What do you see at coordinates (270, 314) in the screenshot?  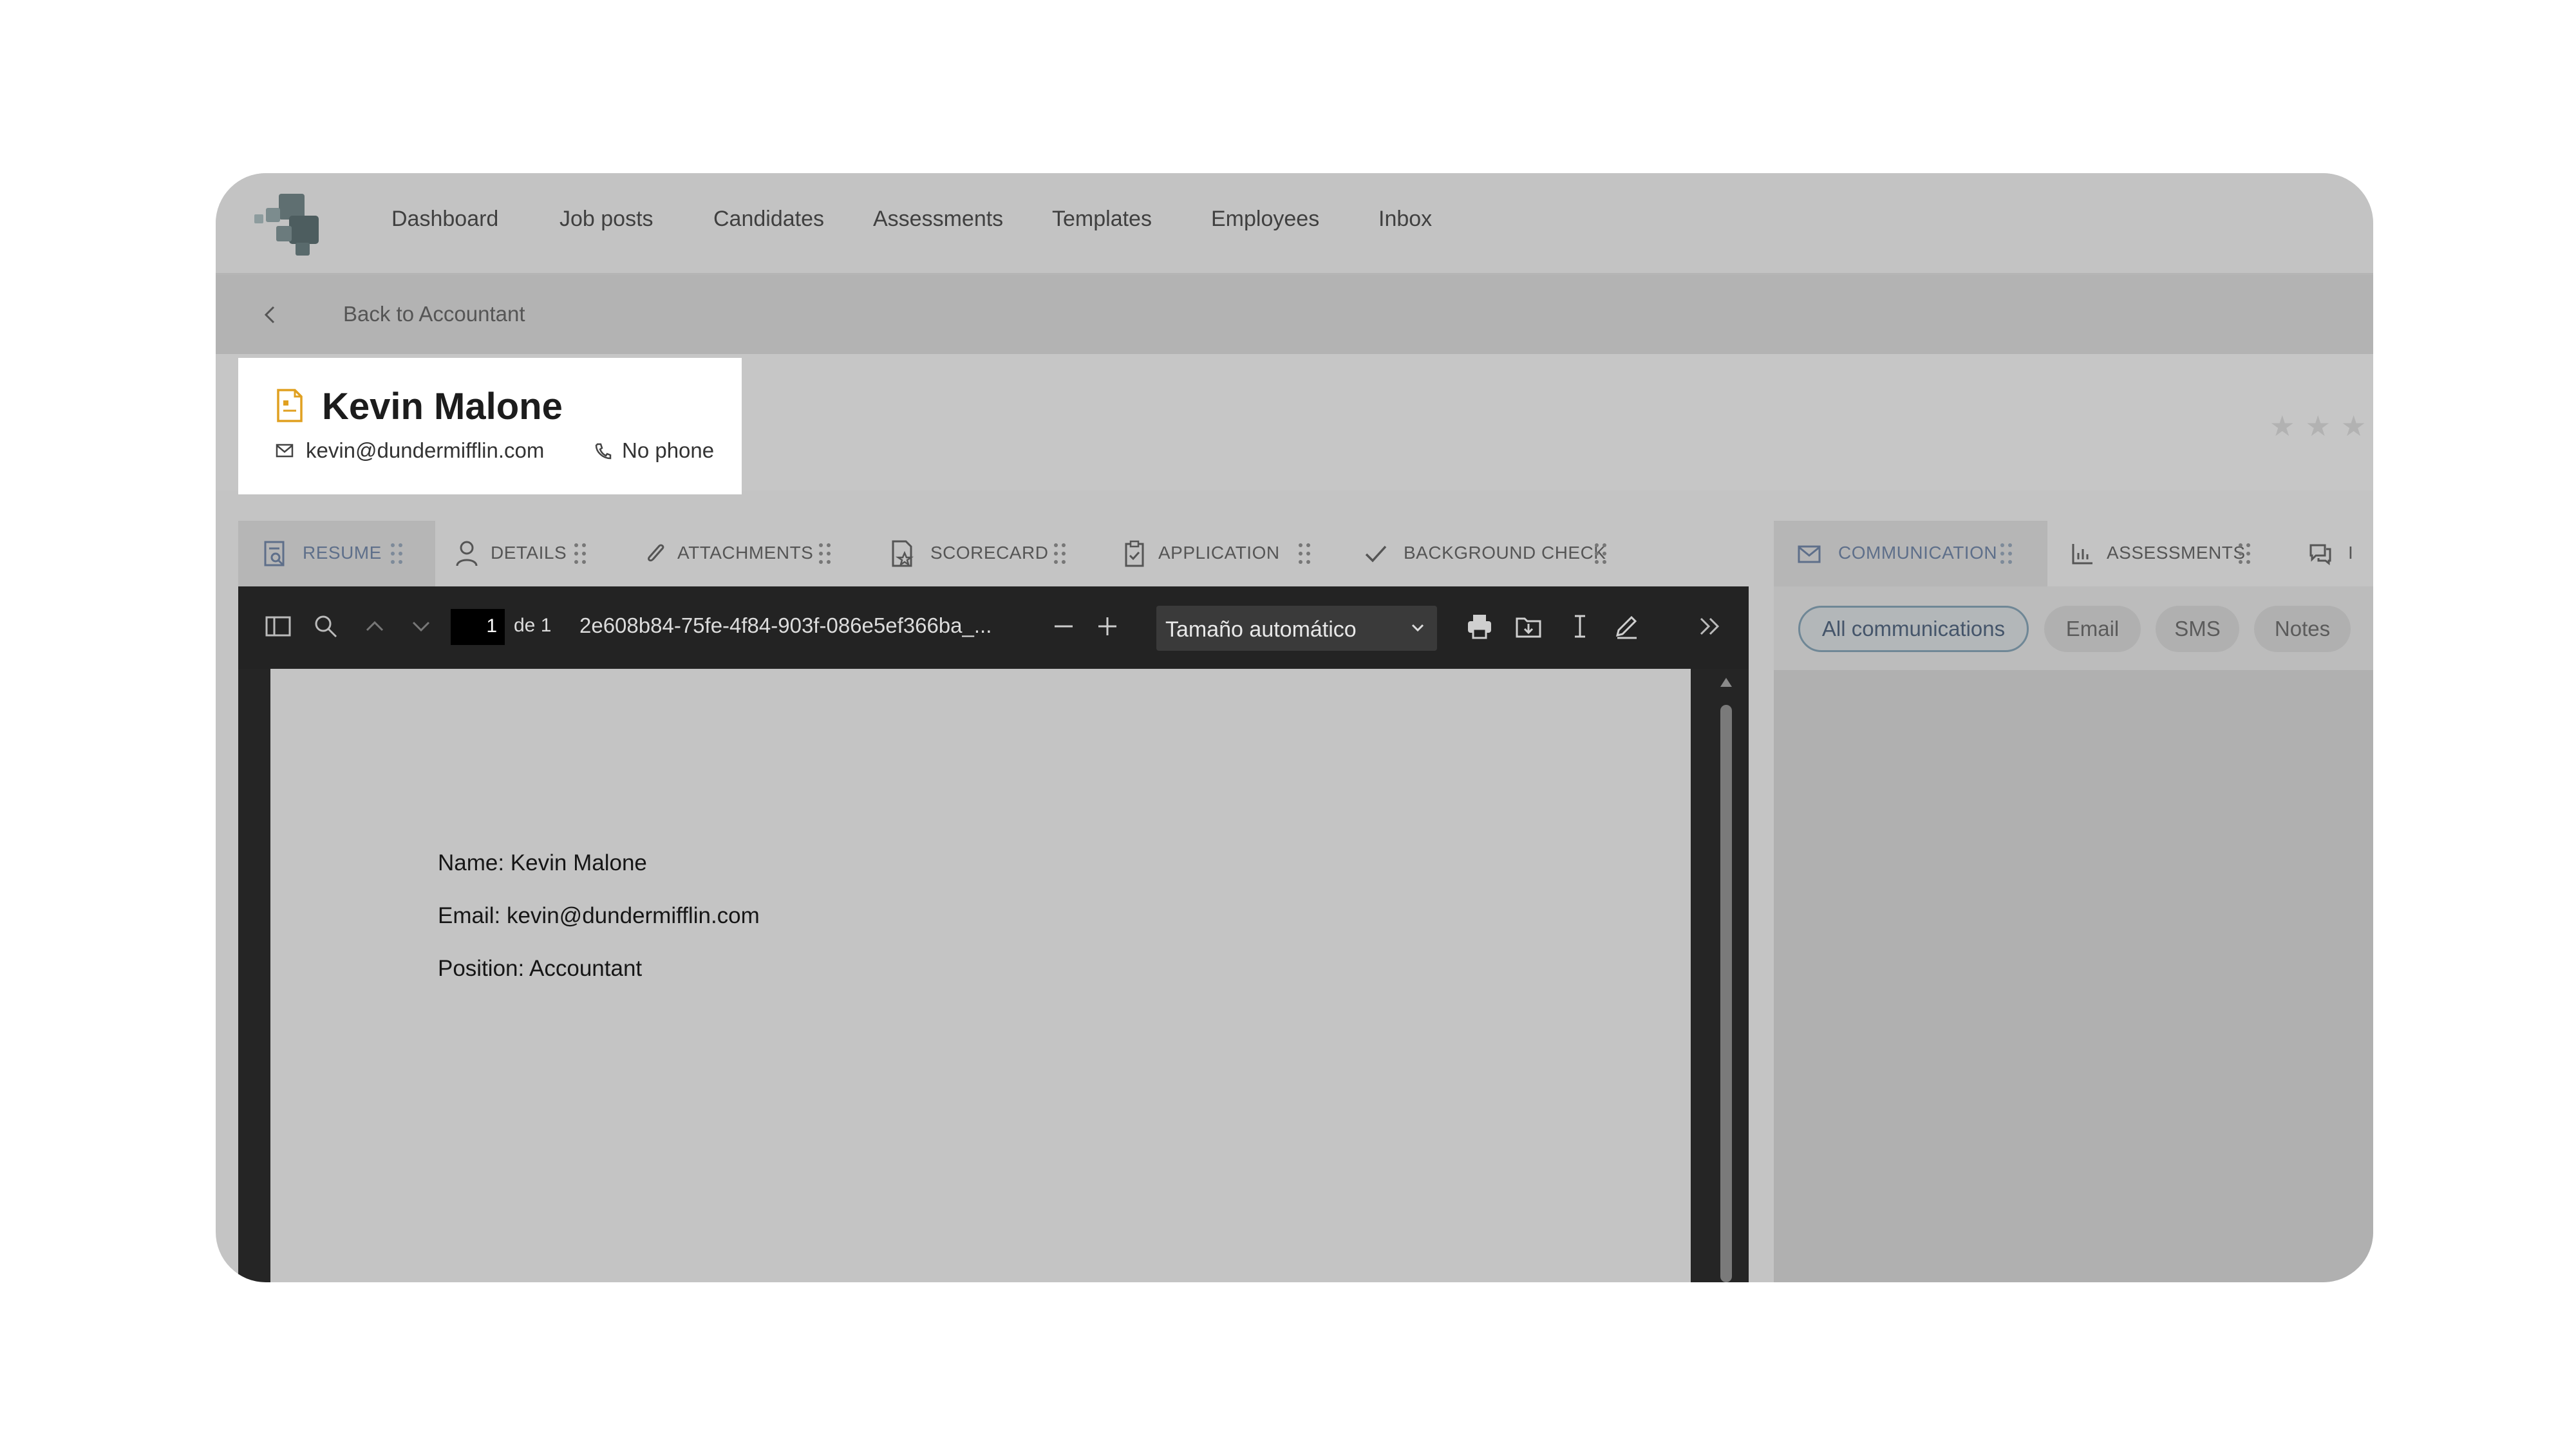 I see `chevron-left-icon` at bounding box center [270, 314].